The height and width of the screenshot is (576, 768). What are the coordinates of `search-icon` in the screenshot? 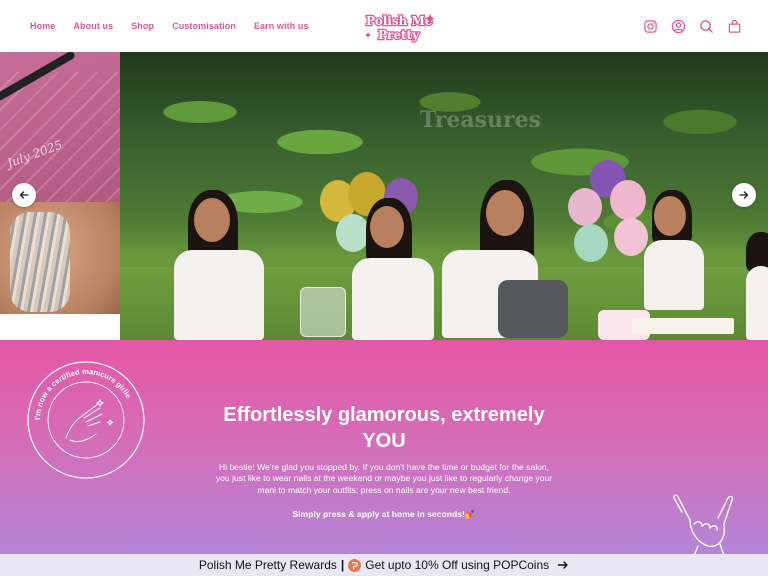 It's located at (706, 26).